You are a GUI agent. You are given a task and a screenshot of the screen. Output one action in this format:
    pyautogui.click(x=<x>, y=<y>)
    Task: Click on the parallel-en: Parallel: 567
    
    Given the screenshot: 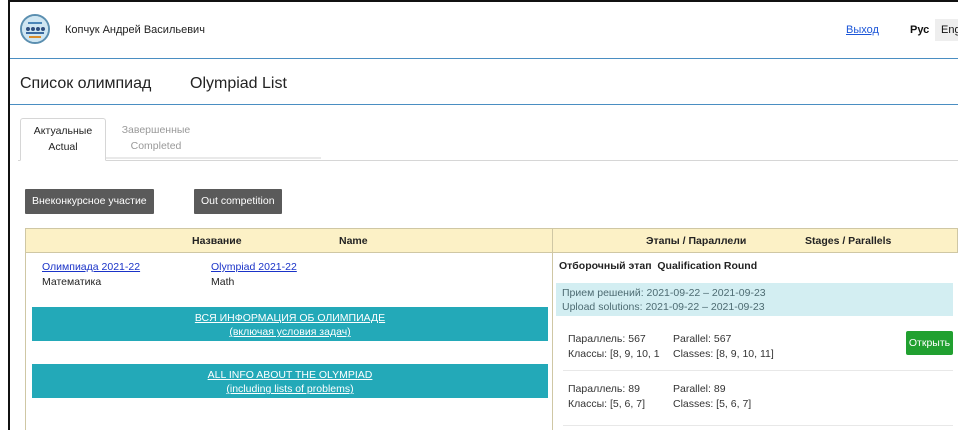 What is the action you would take?
    pyautogui.click(x=702, y=339)
    